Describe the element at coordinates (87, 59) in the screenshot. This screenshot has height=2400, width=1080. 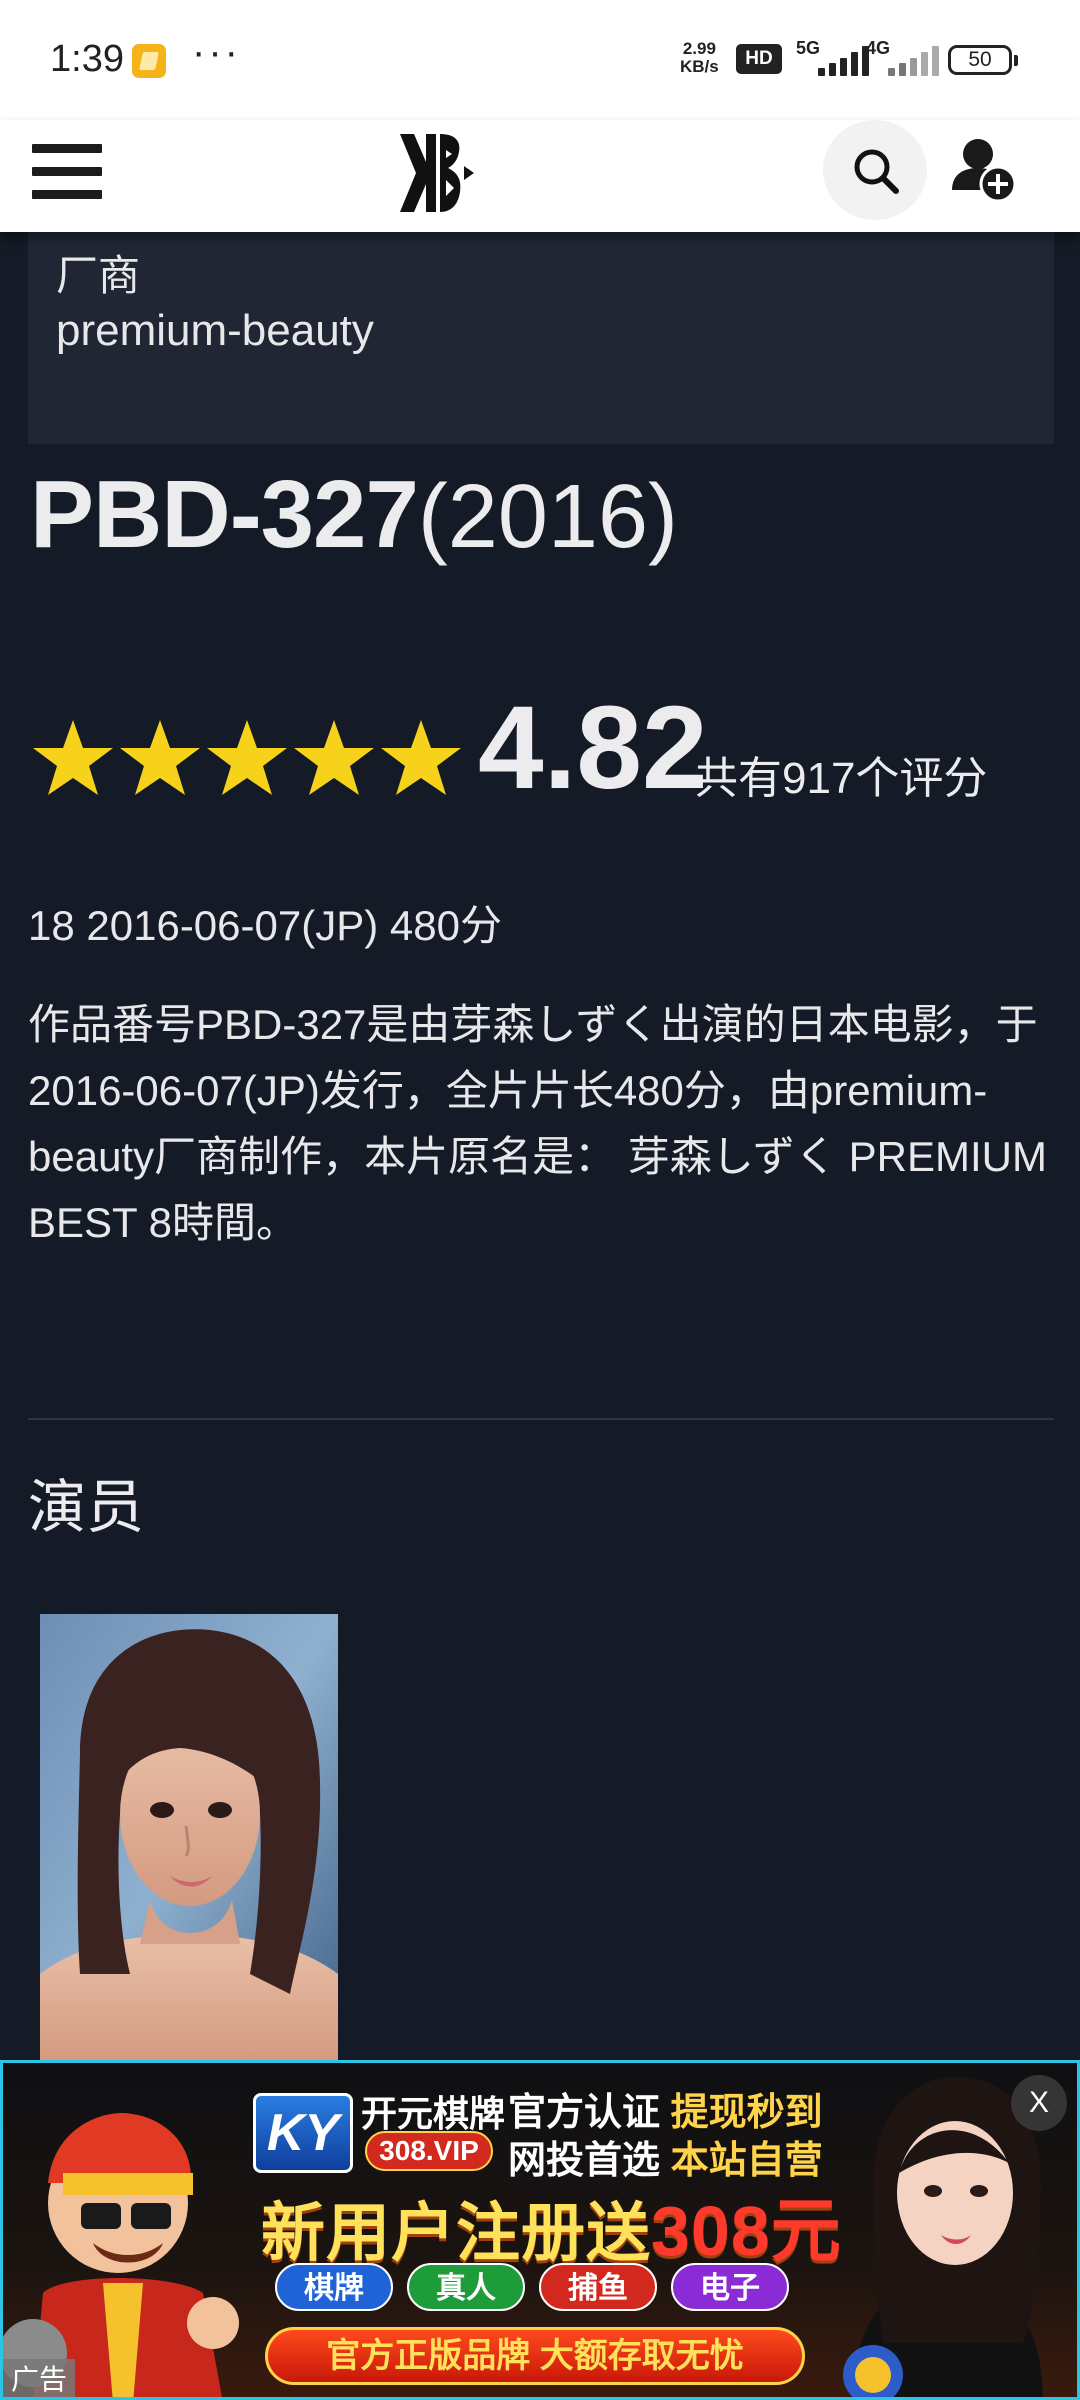
I see `status-time: 1:39` at that location.